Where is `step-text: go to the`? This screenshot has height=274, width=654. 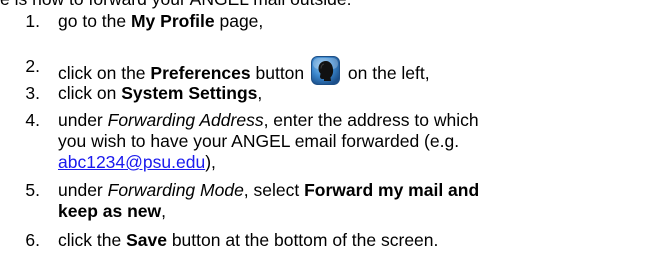
step-text: go to the is located at coordinates (94, 21).